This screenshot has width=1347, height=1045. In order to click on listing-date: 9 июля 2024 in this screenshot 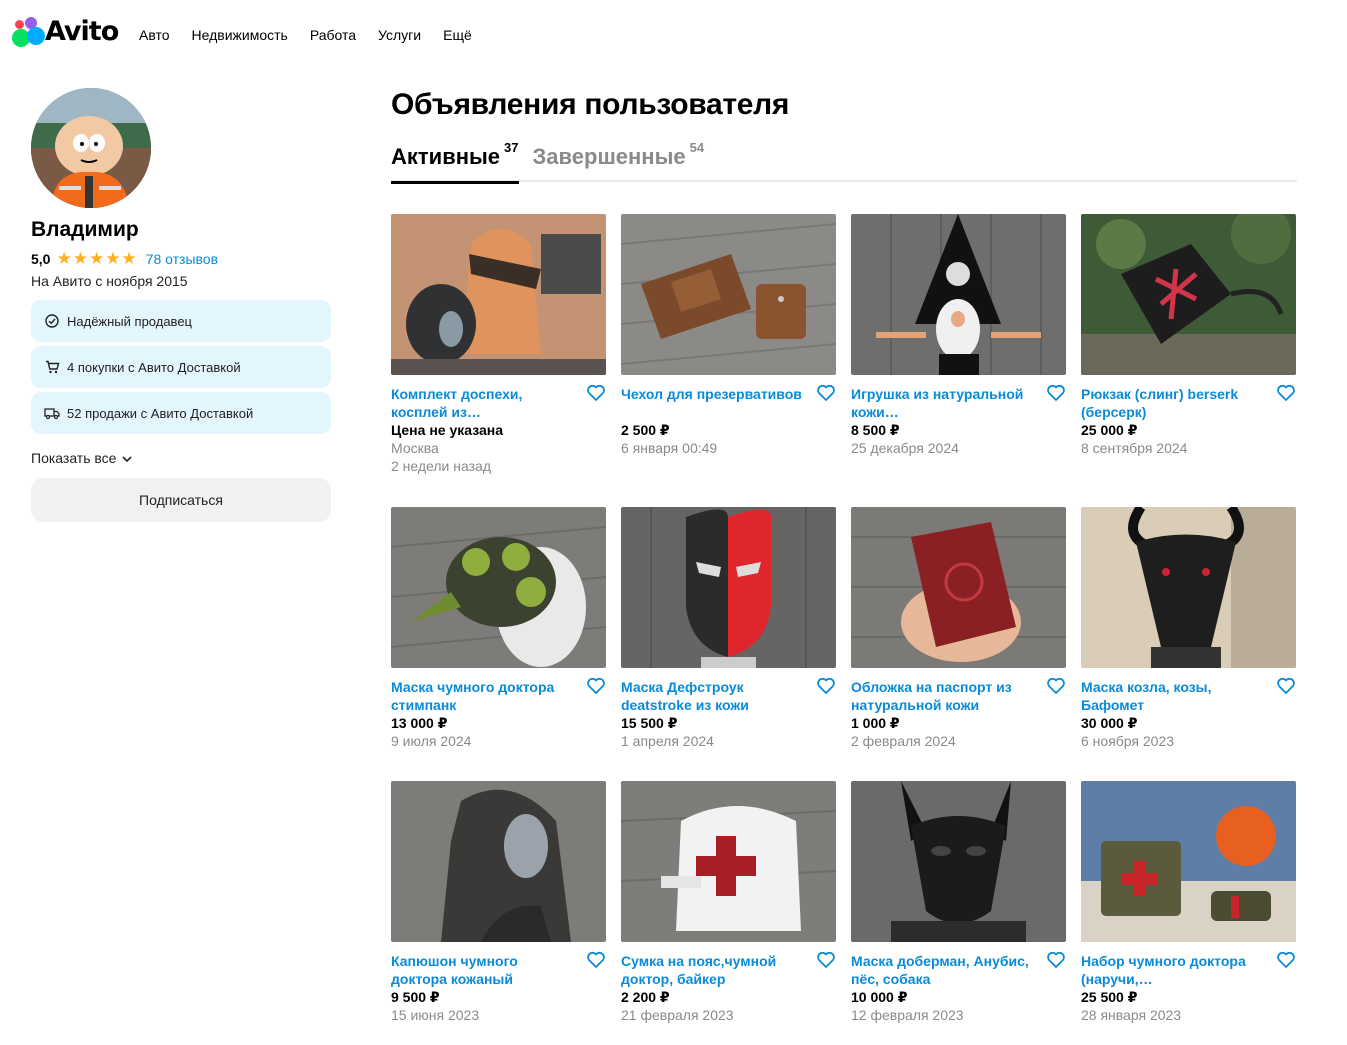, I will do `click(431, 741)`.